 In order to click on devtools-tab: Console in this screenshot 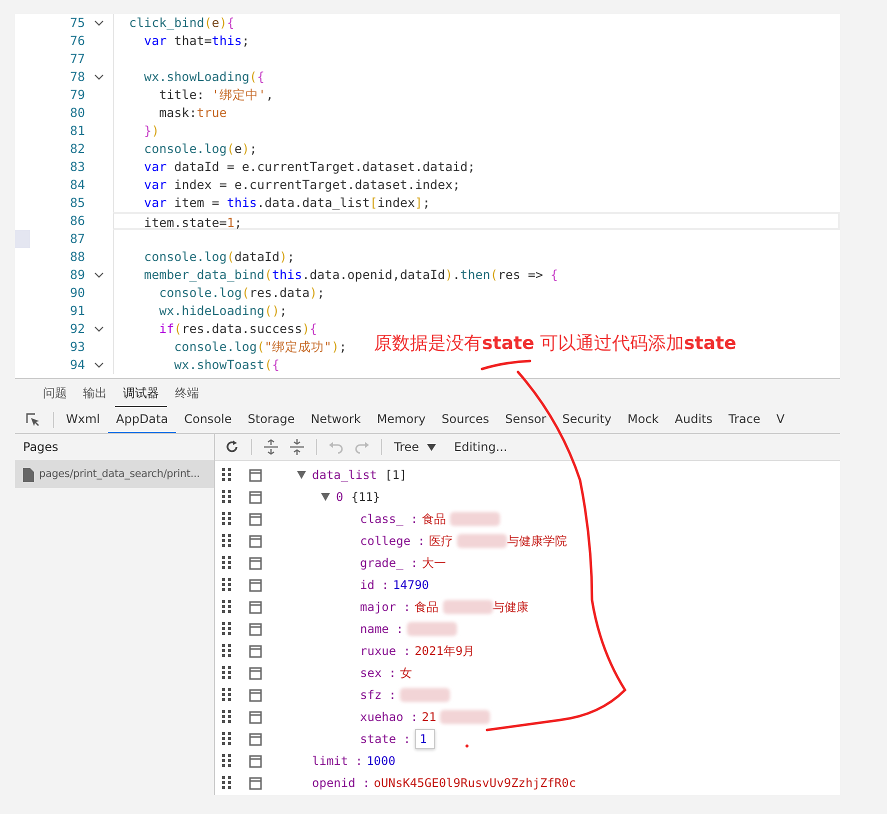, I will do `click(208, 420)`.